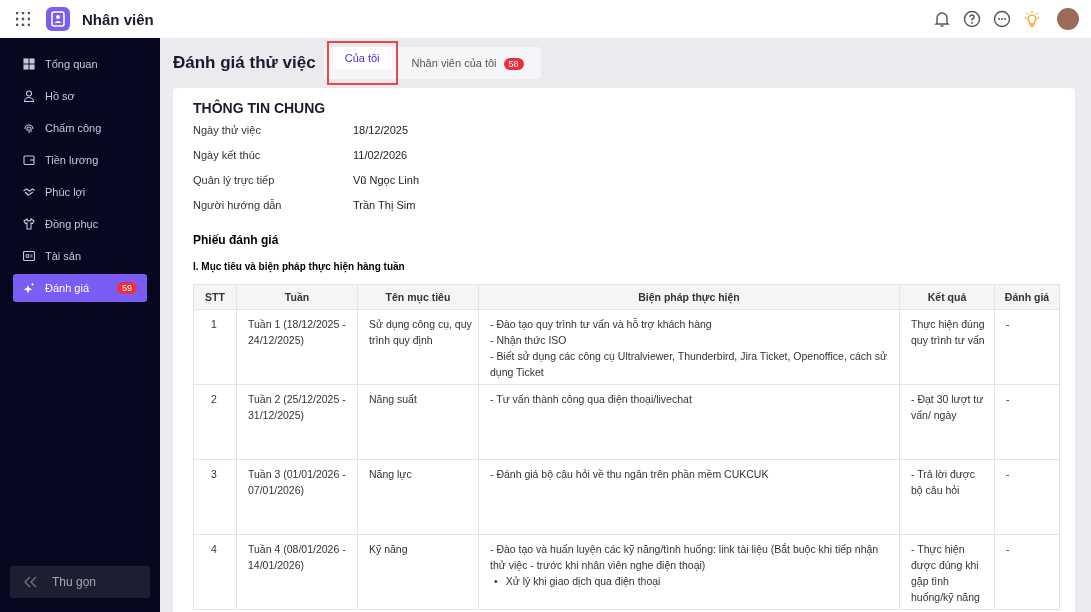  I want to click on grid-icon, so click(29, 64).